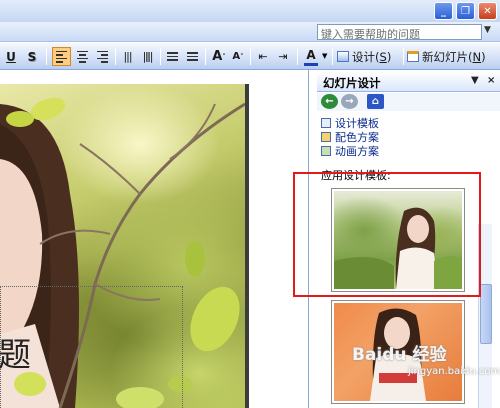 The height and width of the screenshot is (408, 500). I want to click on shadow-button: S, so click(32, 56).